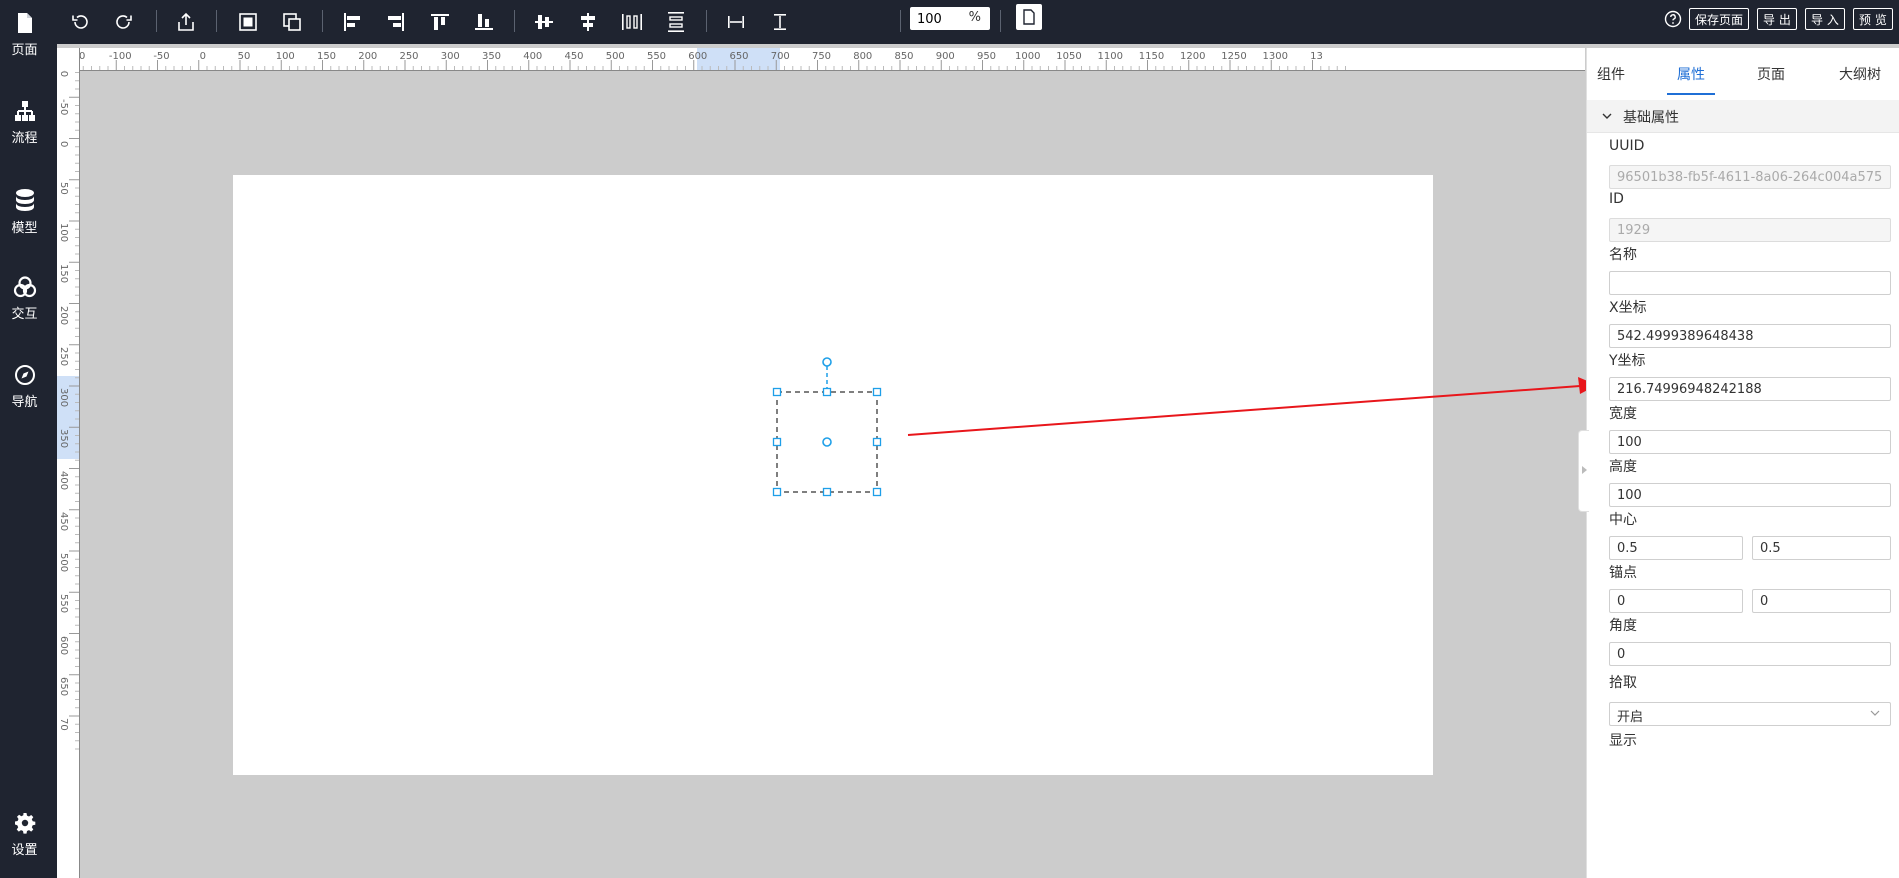 The image size is (1899, 878). I want to click on resize-handle-se, so click(877, 492).